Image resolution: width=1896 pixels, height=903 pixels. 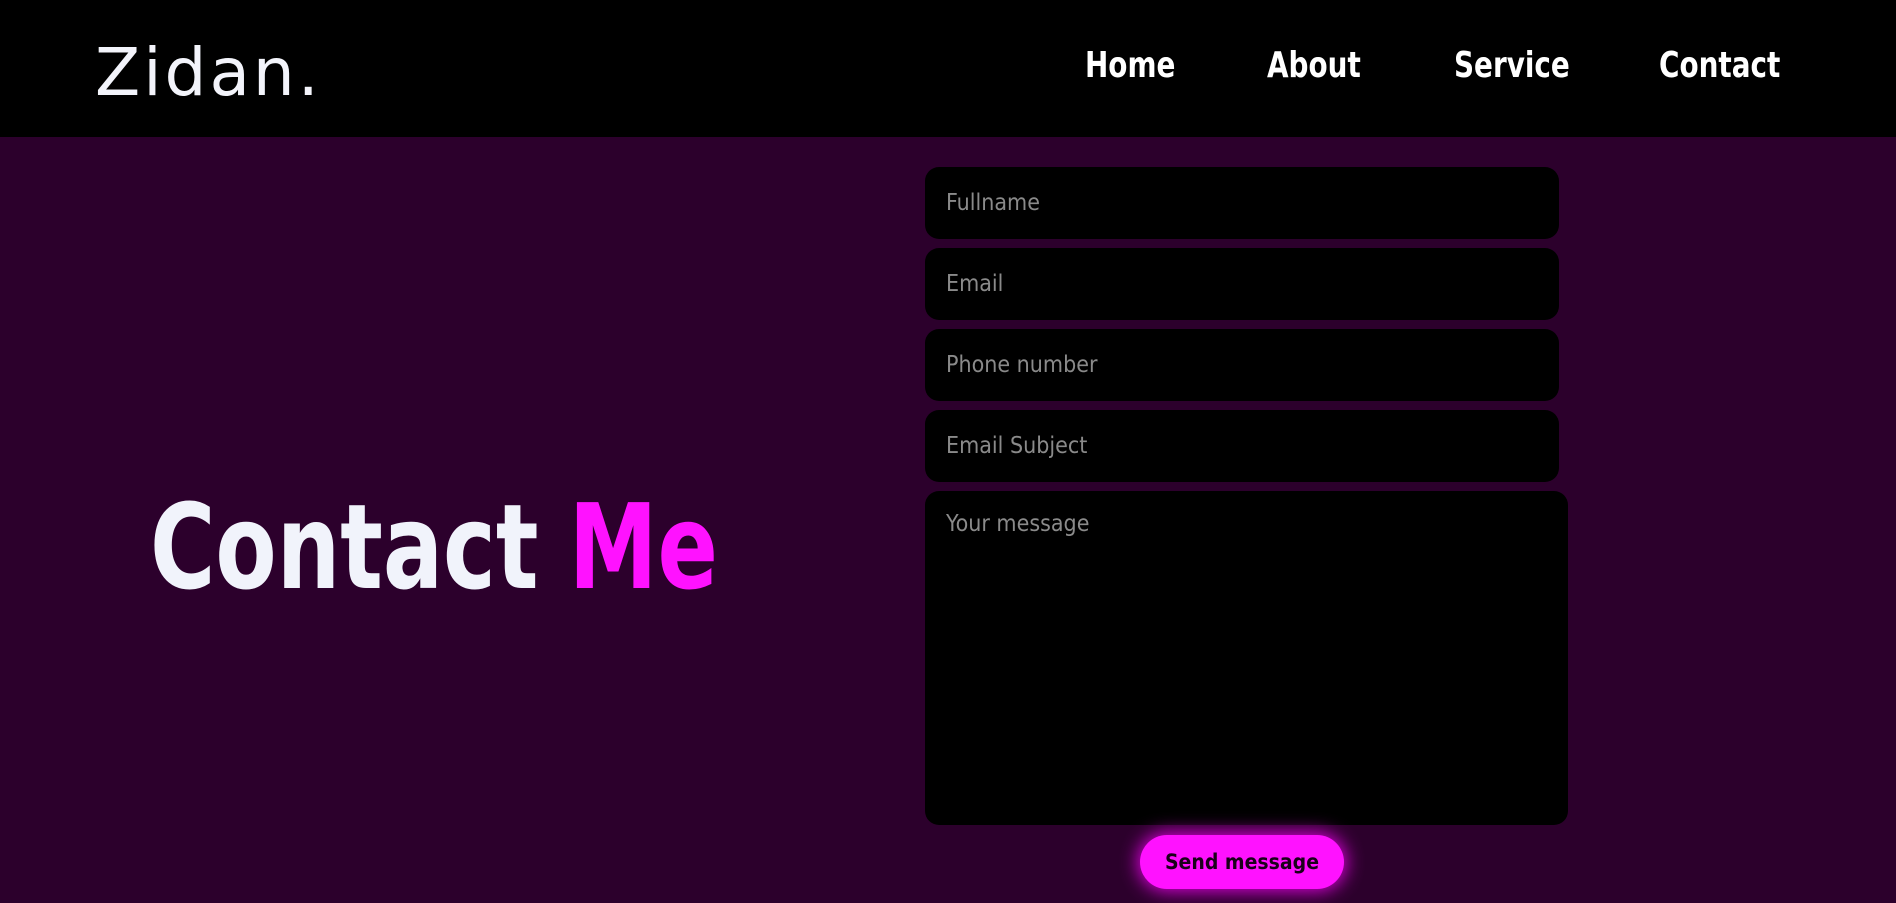 I want to click on message-textarea, so click(x=1246, y=658).